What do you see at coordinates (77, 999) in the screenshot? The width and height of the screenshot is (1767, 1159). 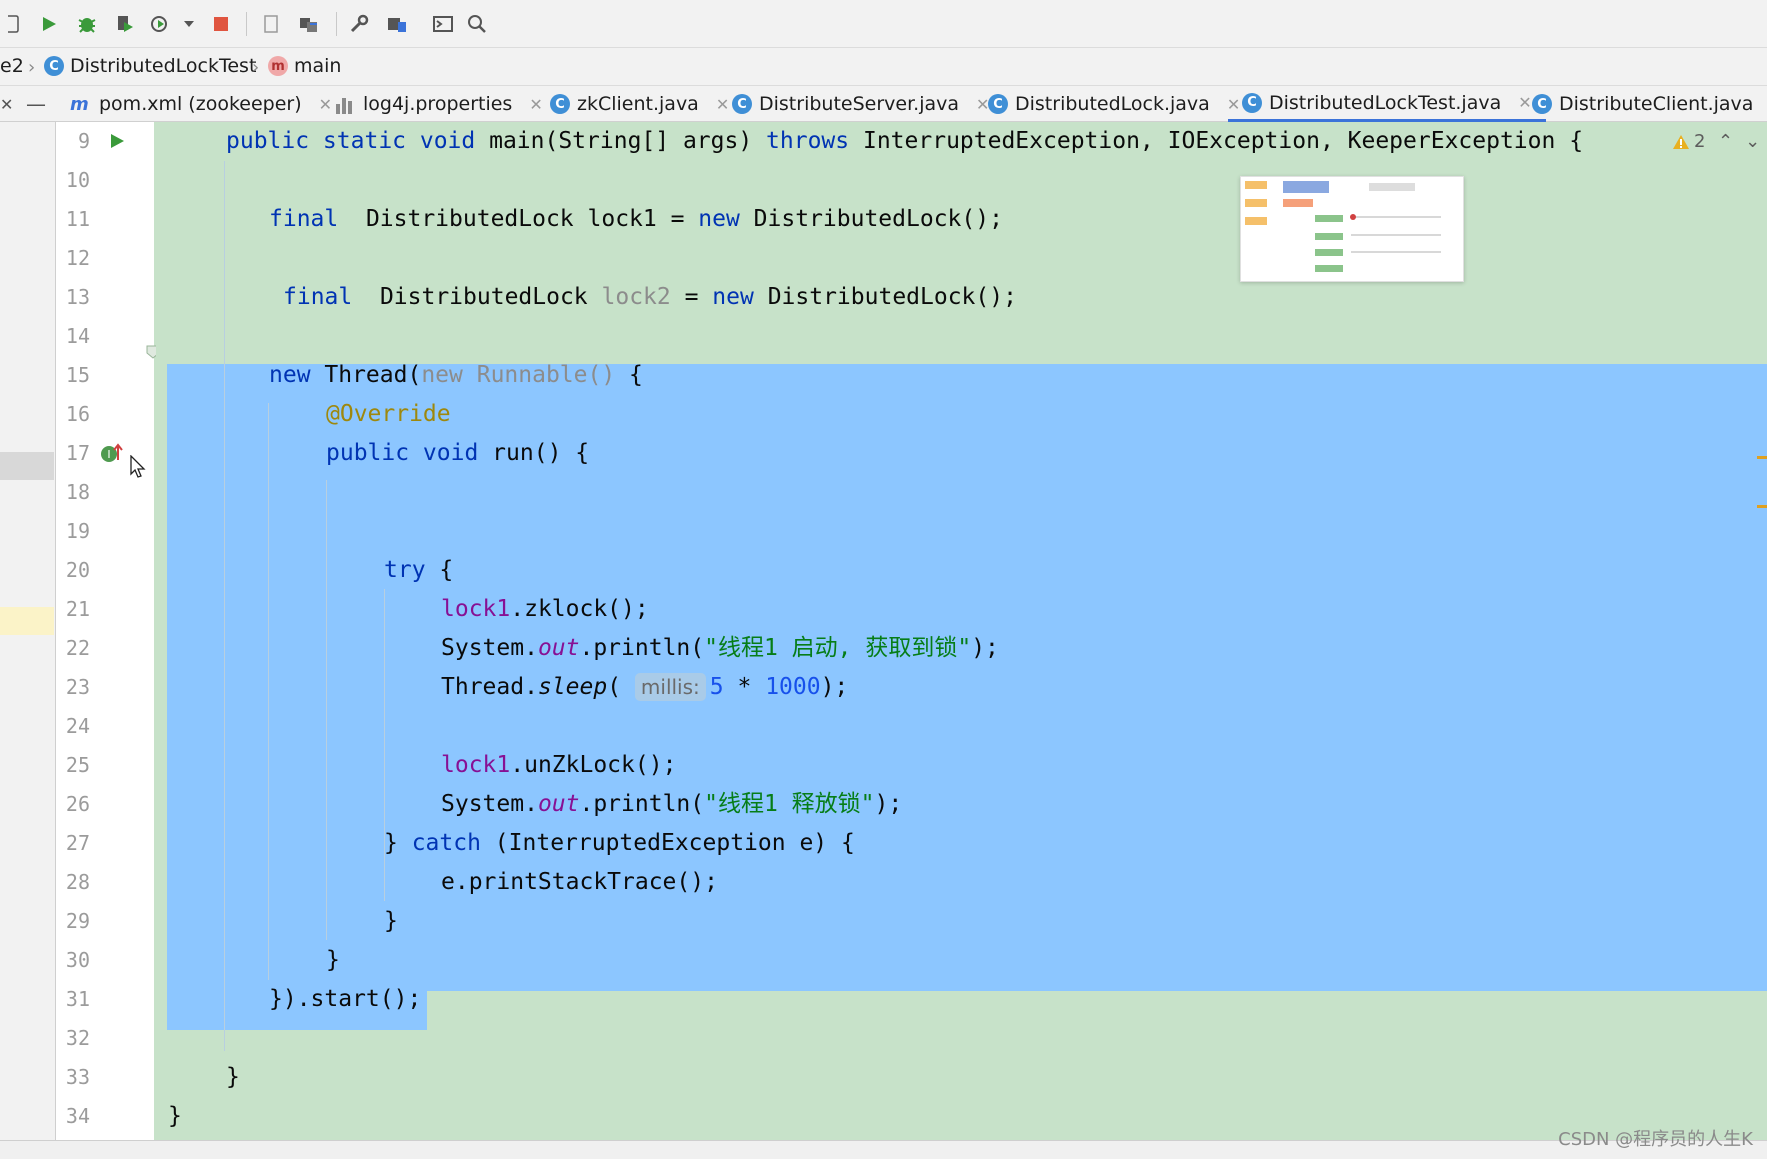 I see `line-number: 31` at bounding box center [77, 999].